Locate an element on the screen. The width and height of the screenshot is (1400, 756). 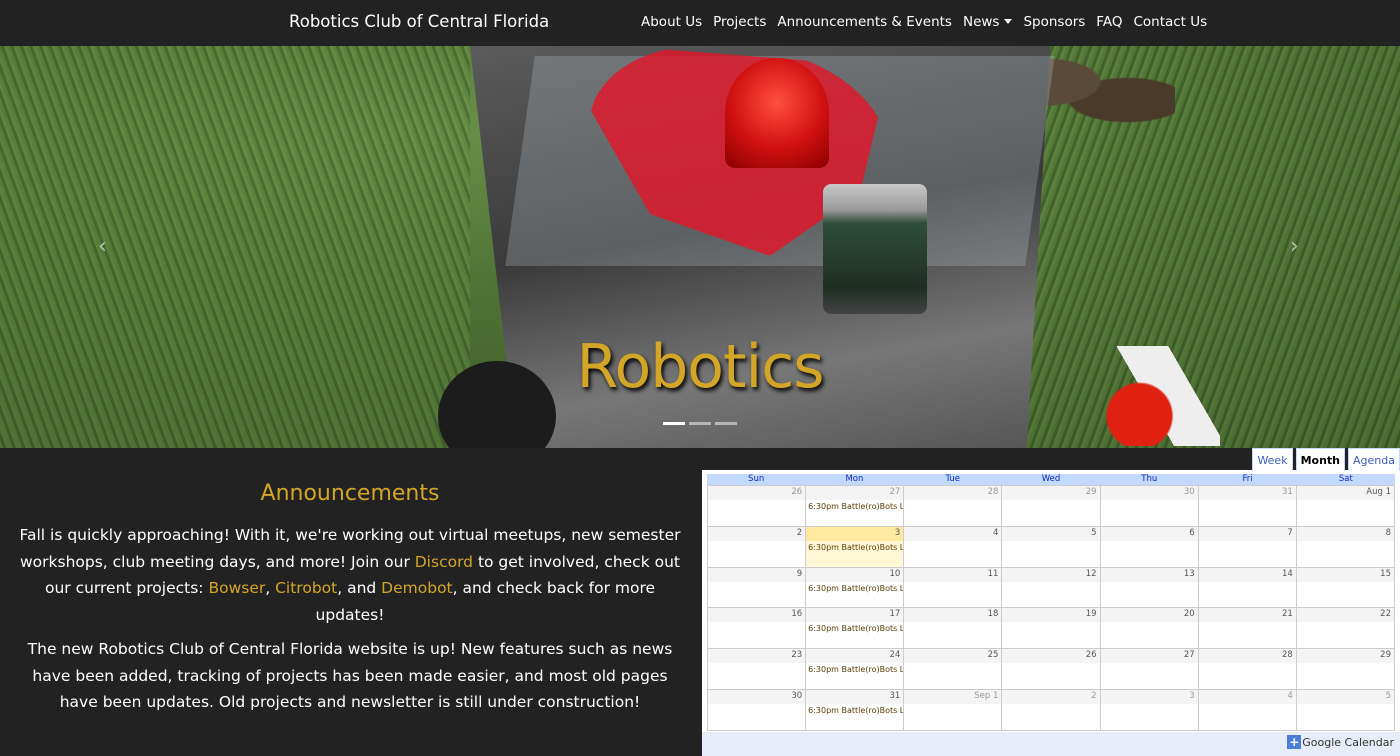
day-header: Wed is located at coordinates (1051, 479).